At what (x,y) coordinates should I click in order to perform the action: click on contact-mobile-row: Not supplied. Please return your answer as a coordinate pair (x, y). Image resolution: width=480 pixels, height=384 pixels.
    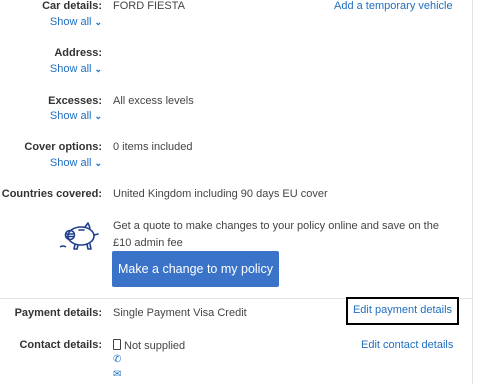
    Looking at the image, I should click on (149, 345).